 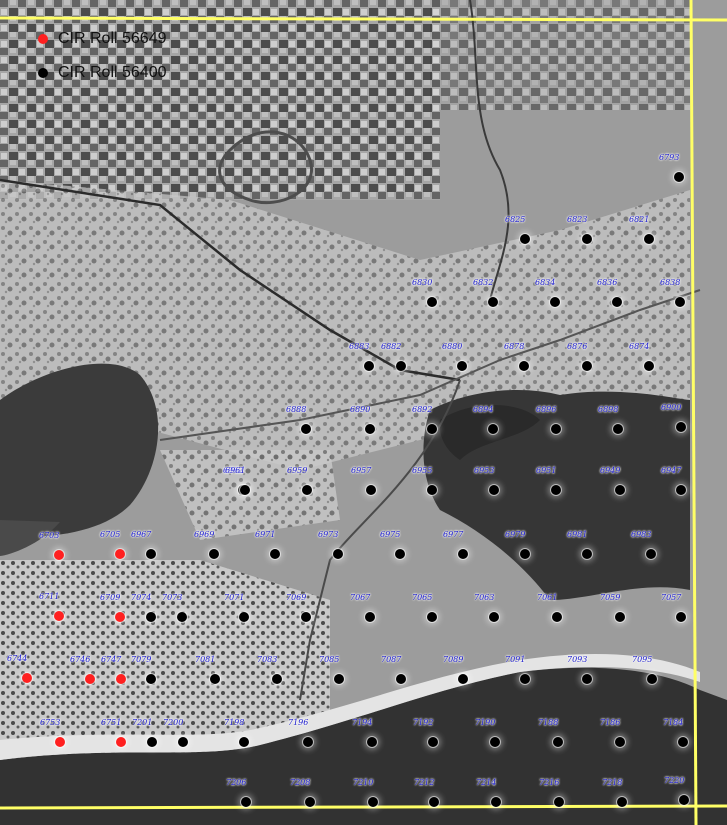 I want to click on photo-number-label: 6894, so click(x=483, y=409).